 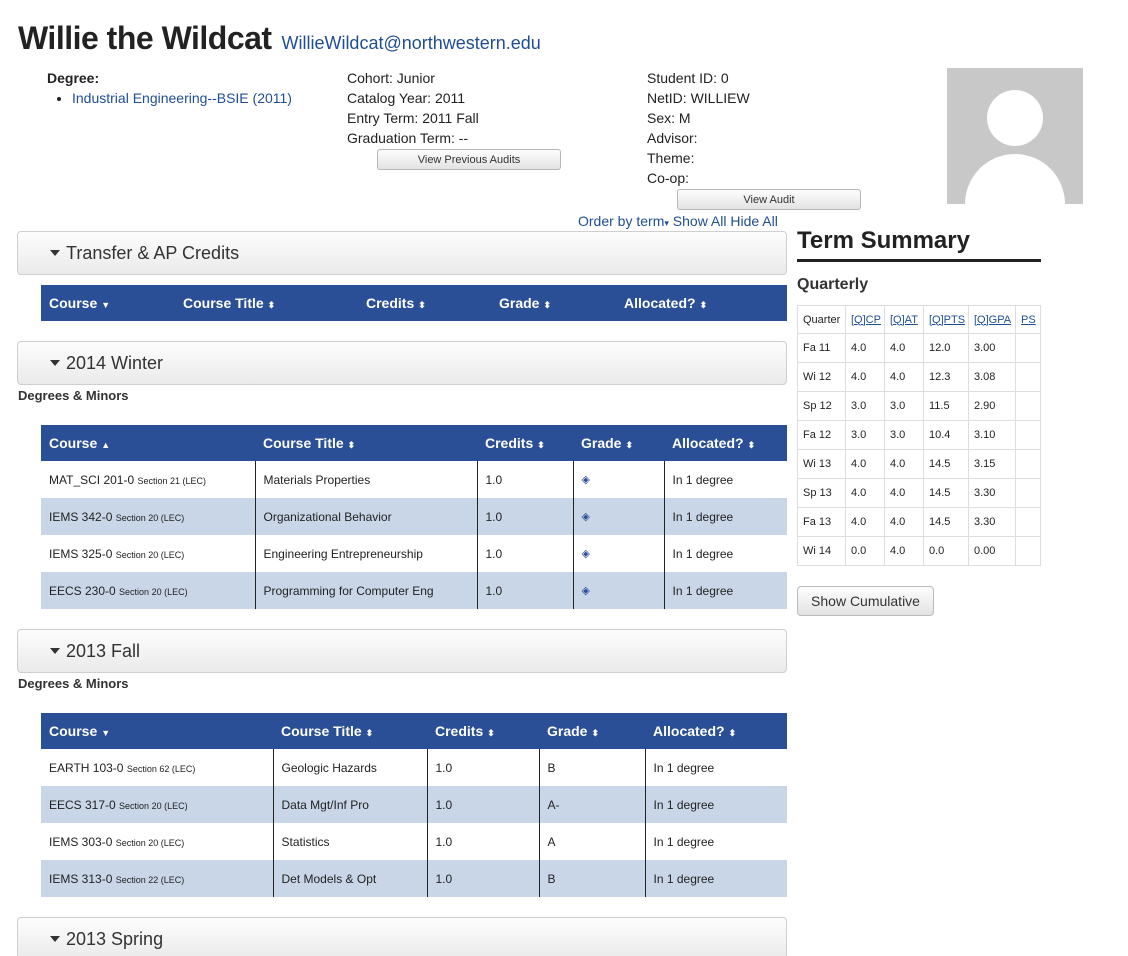 What do you see at coordinates (145, 38) in the screenshot?
I see `student-name: Willie the Wildcat` at bounding box center [145, 38].